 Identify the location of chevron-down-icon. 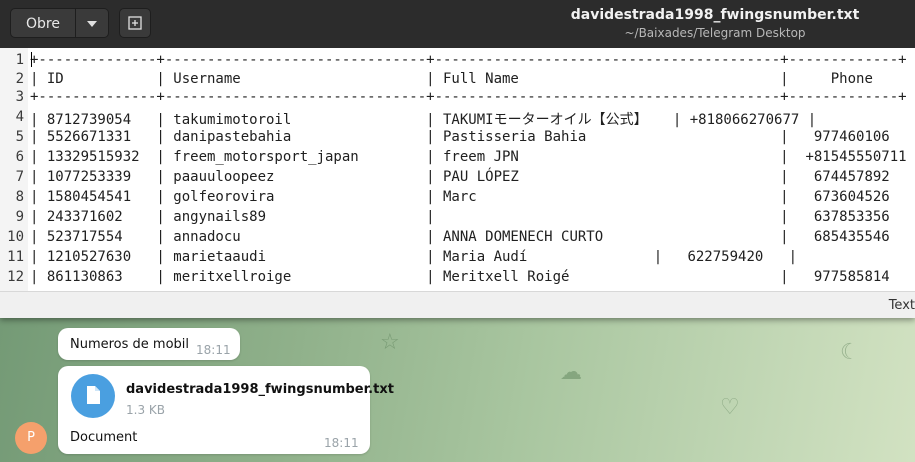
(92, 24).